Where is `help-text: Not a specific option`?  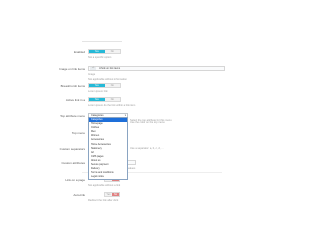
help-text: Not a specific option is located at coordinates (100, 57).